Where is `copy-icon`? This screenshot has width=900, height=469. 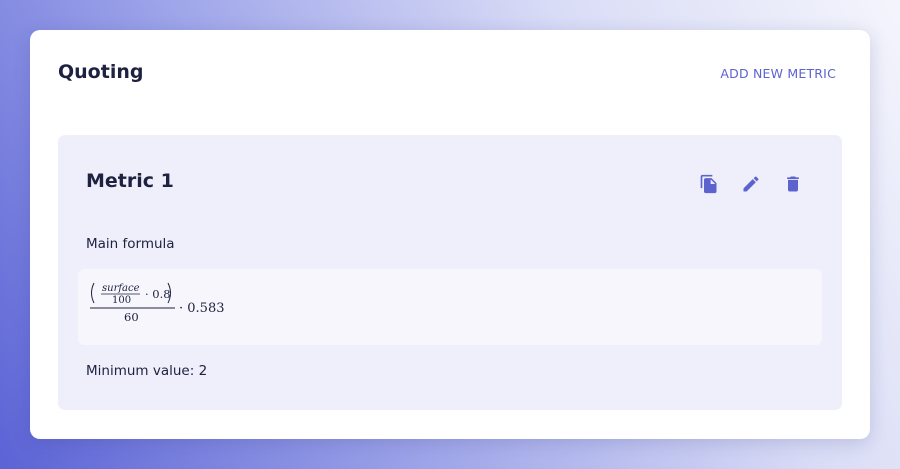
copy-icon is located at coordinates (709, 184).